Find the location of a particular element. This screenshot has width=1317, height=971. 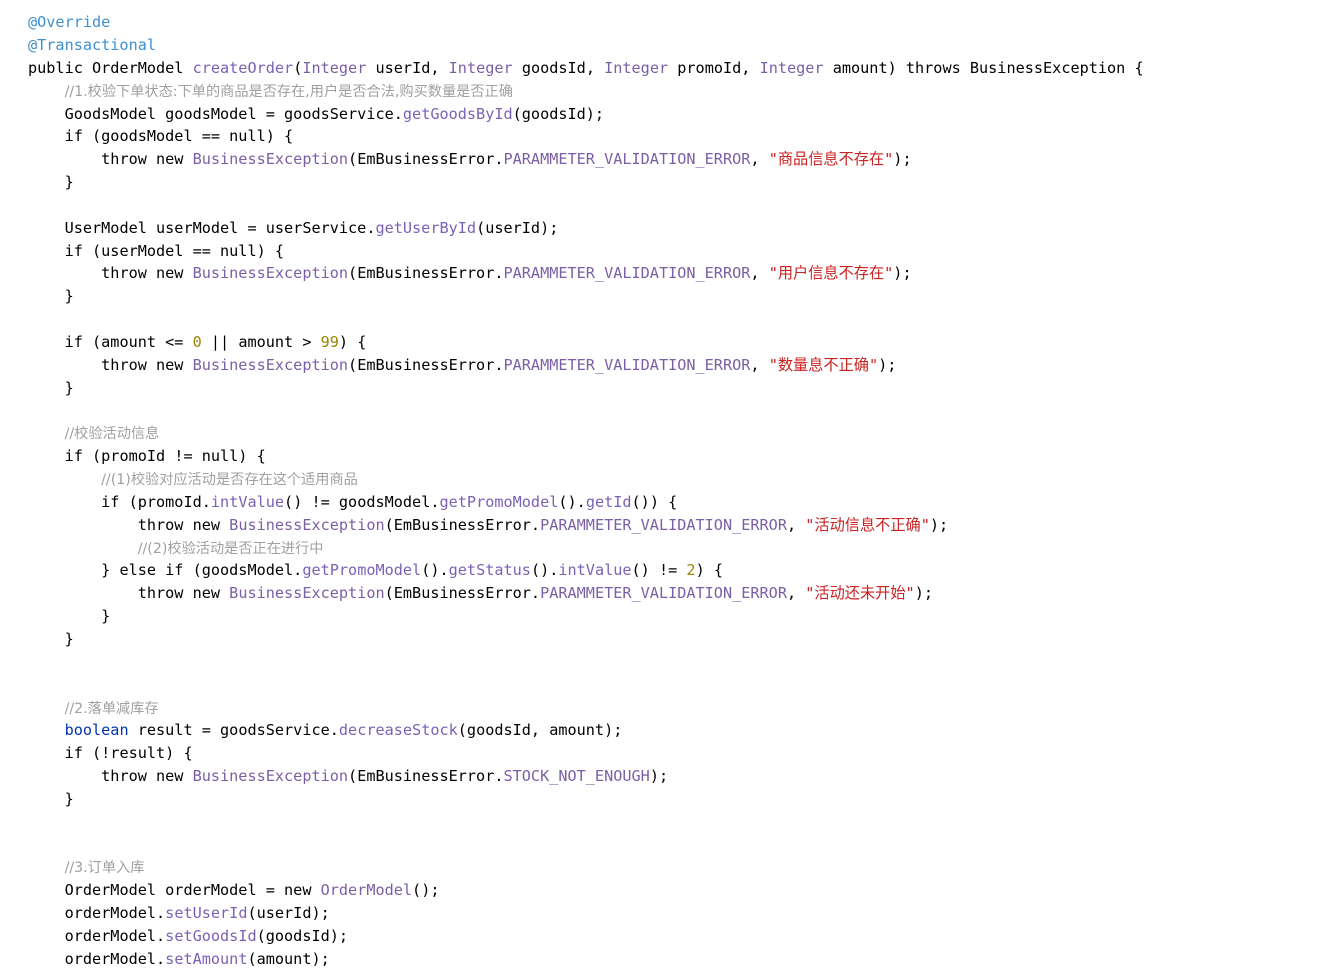

token-string: "活动还未开始" is located at coordinates (860, 593).